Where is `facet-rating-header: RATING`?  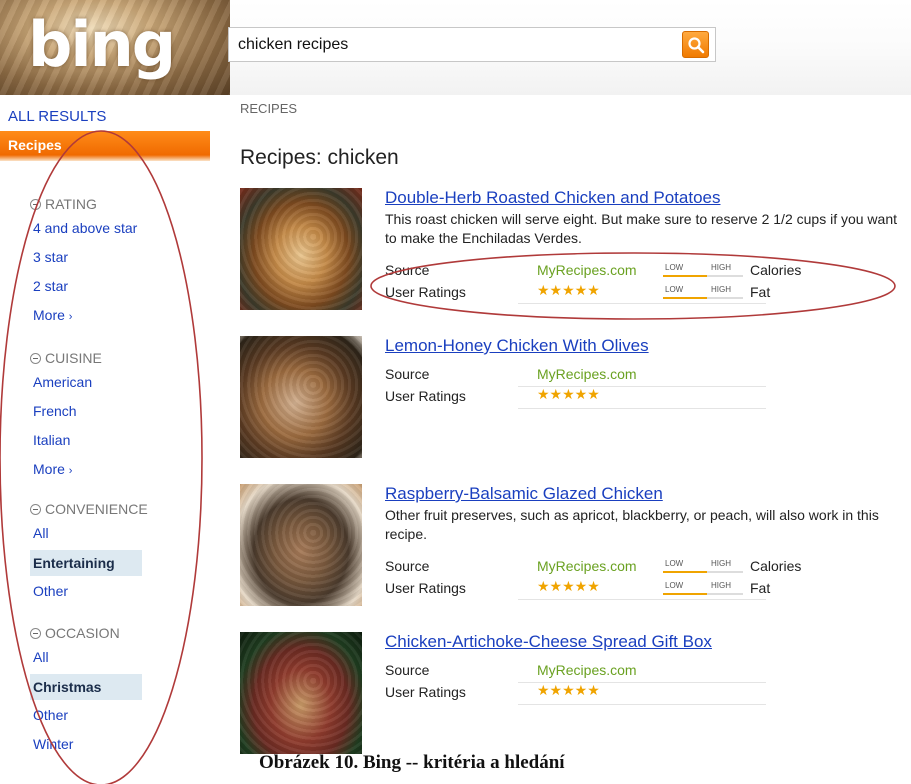 facet-rating-header: RATING is located at coordinates (83, 204).